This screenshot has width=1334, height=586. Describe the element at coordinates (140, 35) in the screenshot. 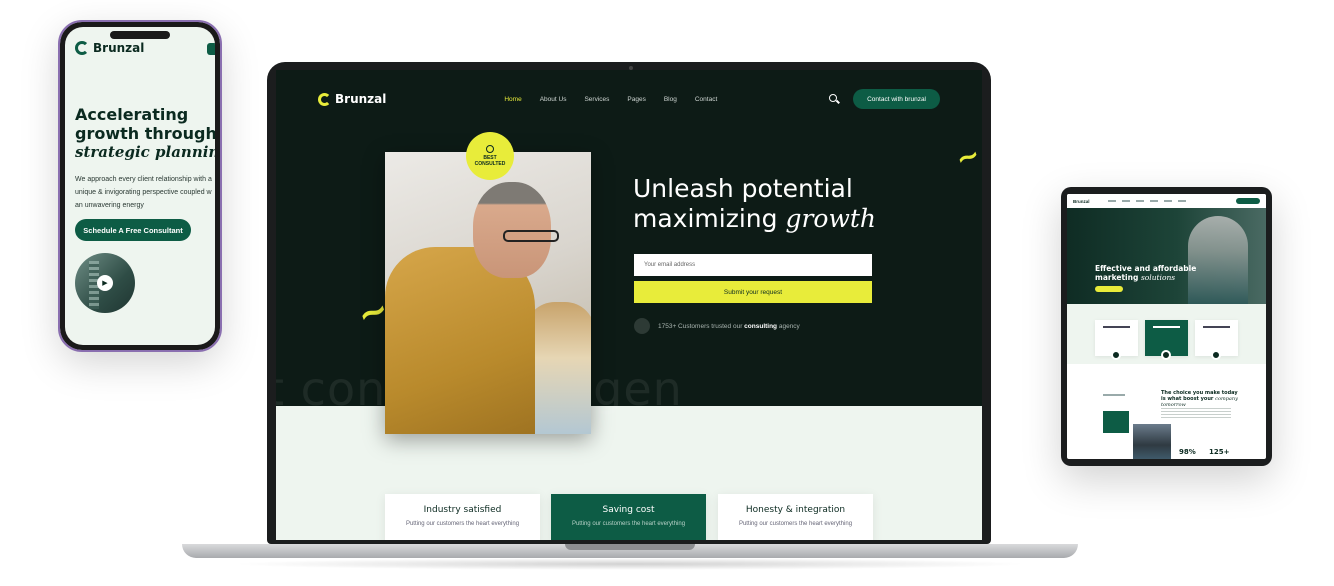

I see `phone-notch` at that location.